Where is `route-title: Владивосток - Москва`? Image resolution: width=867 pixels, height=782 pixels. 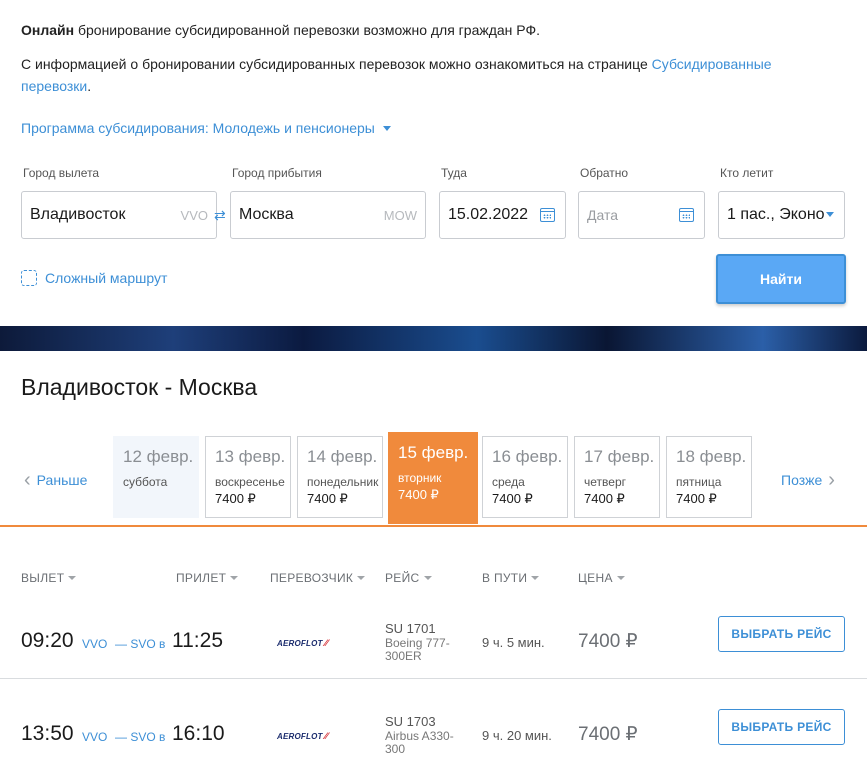
route-title: Владивосток - Москва is located at coordinates (139, 387).